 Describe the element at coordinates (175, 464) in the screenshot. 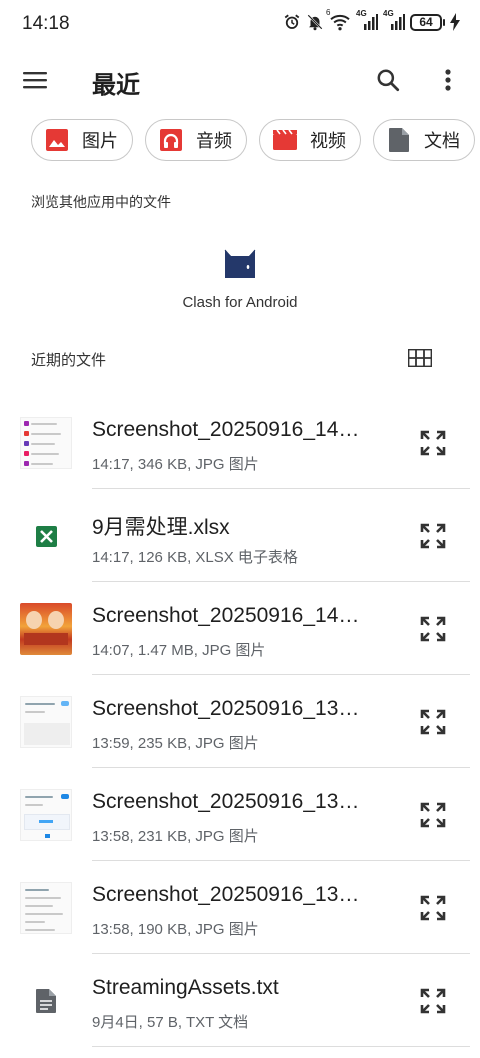

I see `file-meta: 14:17, 346 KB, JPG 图片` at that location.